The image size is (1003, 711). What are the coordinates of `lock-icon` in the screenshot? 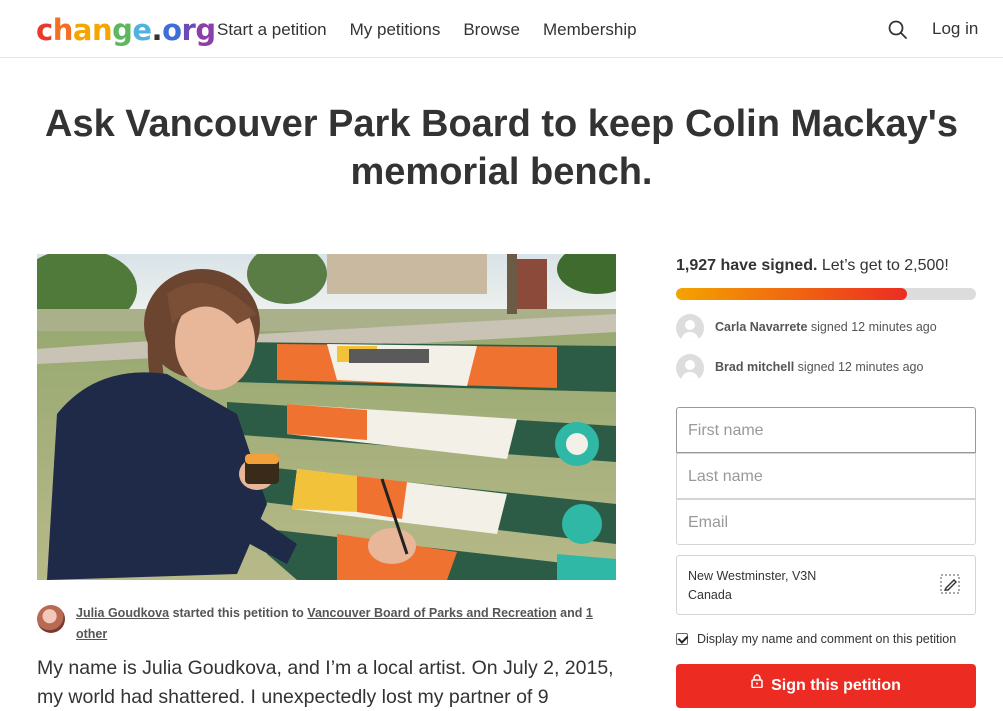 It's located at (757, 684).